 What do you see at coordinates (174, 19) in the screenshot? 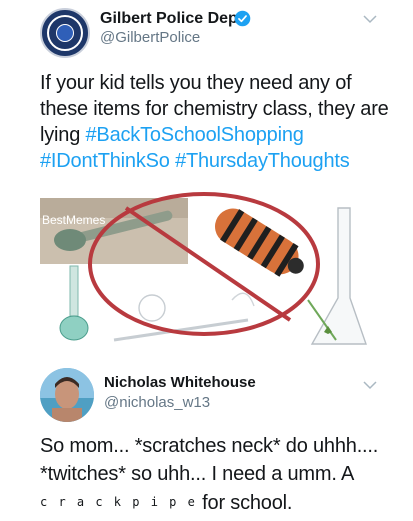
I see `display-name: Gilbert Police Dept.` at bounding box center [174, 19].